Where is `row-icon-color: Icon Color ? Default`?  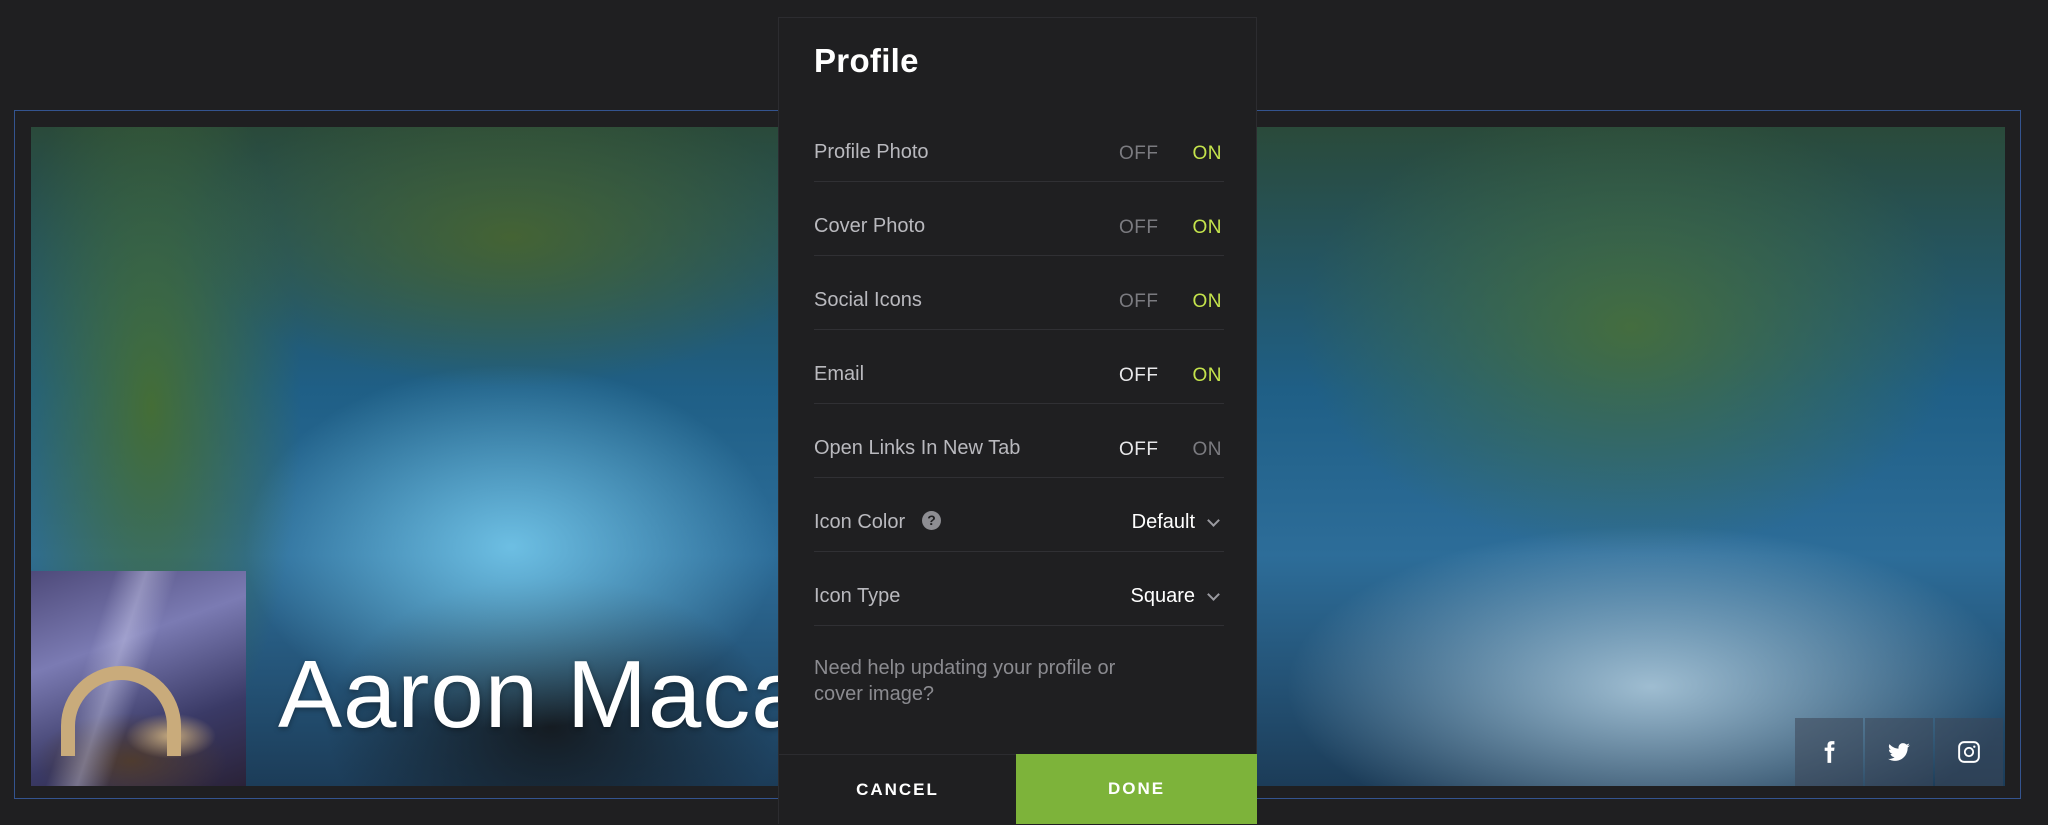 row-icon-color: Icon Color ? Default is located at coordinates (1019, 524).